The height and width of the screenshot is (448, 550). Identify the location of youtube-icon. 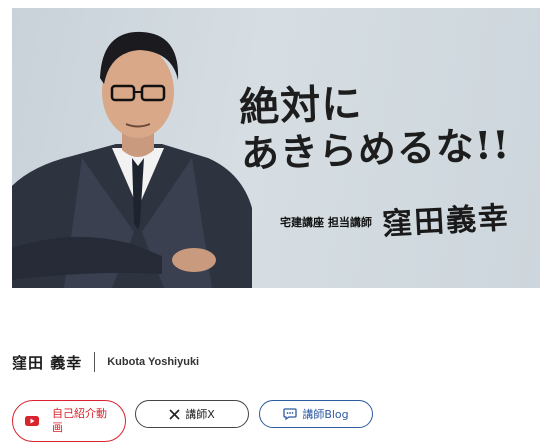
(32, 421).